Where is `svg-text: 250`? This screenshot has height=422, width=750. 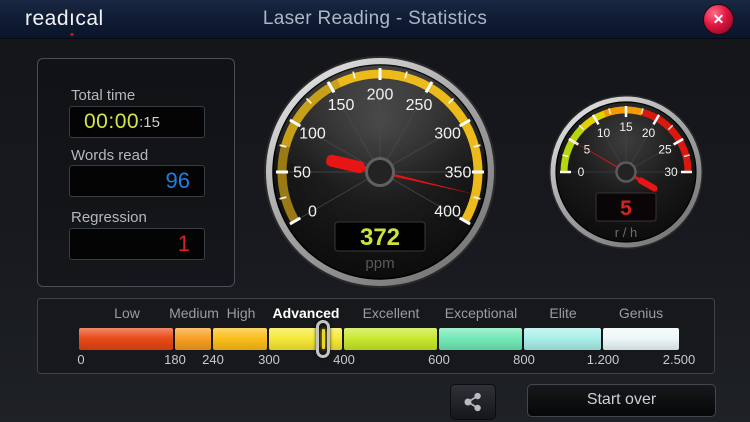 svg-text: 250 is located at coordinates (419, 105).